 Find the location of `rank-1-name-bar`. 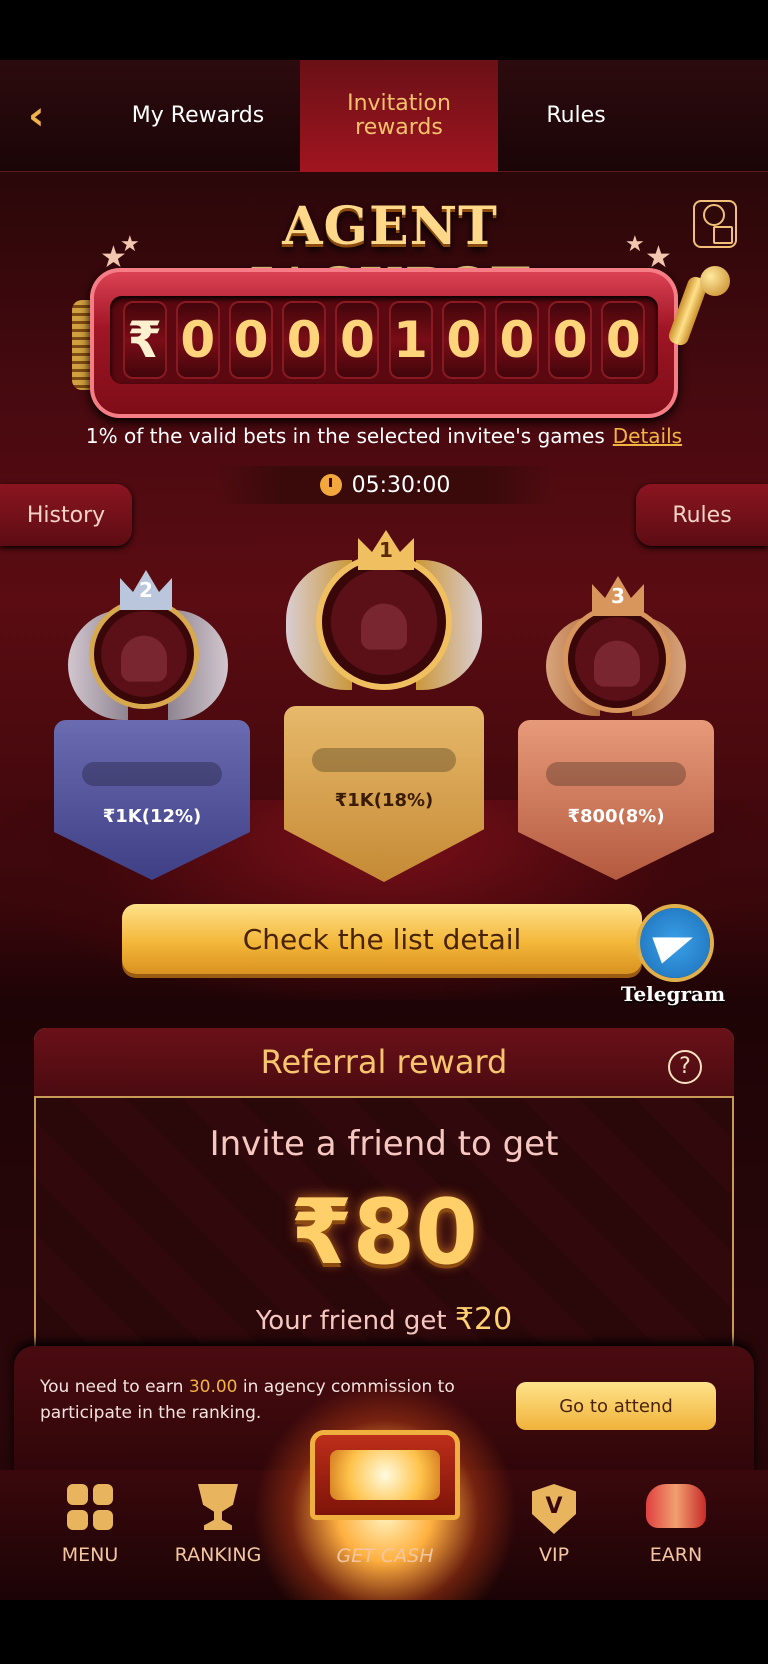

rank-1-name-bar is located at coordinates (384, 760).